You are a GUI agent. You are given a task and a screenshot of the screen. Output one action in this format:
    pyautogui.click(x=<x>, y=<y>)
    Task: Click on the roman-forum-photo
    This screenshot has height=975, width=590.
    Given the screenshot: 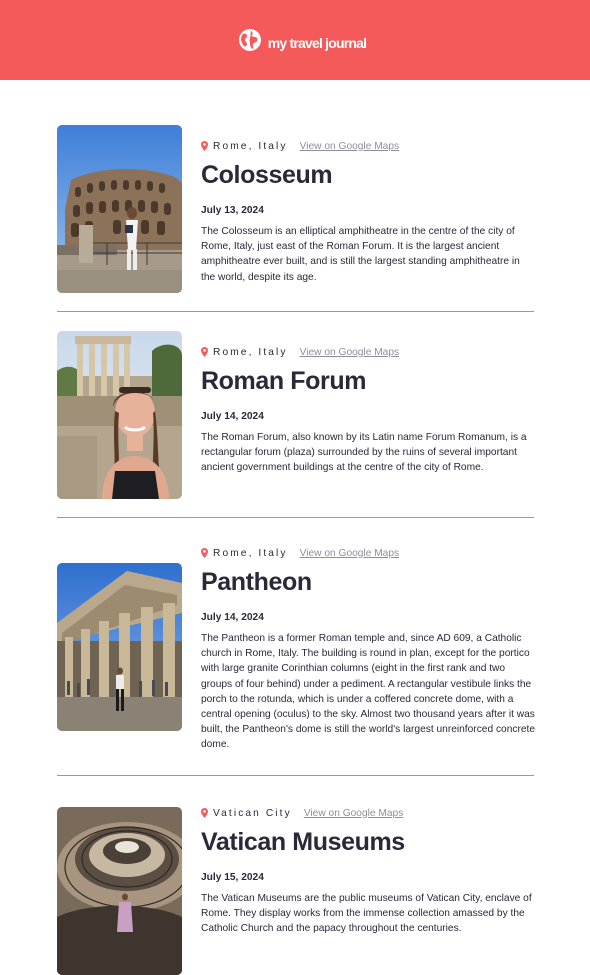 What is the action you would take?
    pyautogui.click(x=119, y=415)
    